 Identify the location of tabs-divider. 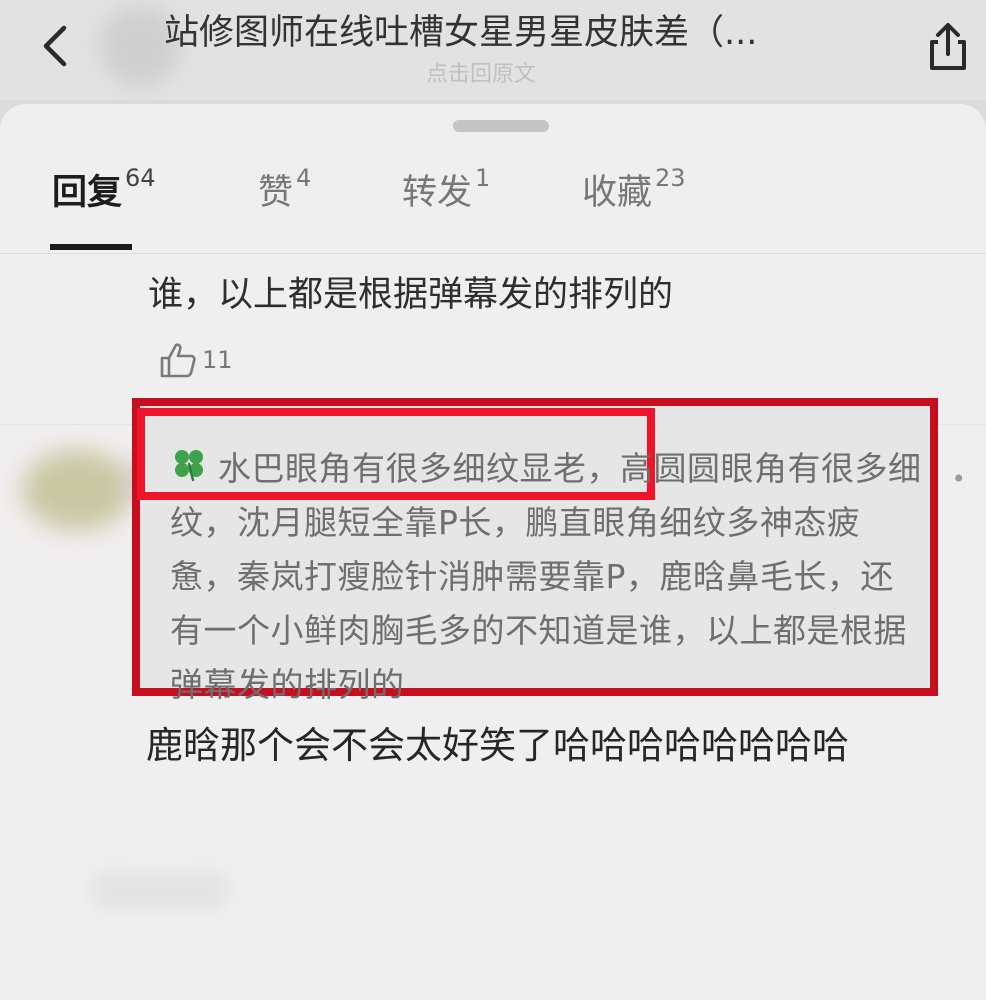
(493, 253).